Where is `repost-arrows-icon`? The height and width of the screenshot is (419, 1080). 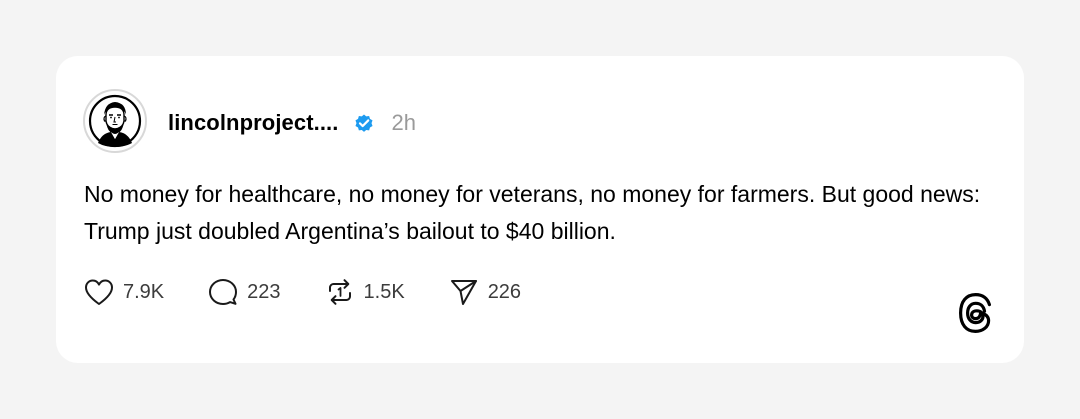
repost-arrows-icon is located at coordinates (340, 292).